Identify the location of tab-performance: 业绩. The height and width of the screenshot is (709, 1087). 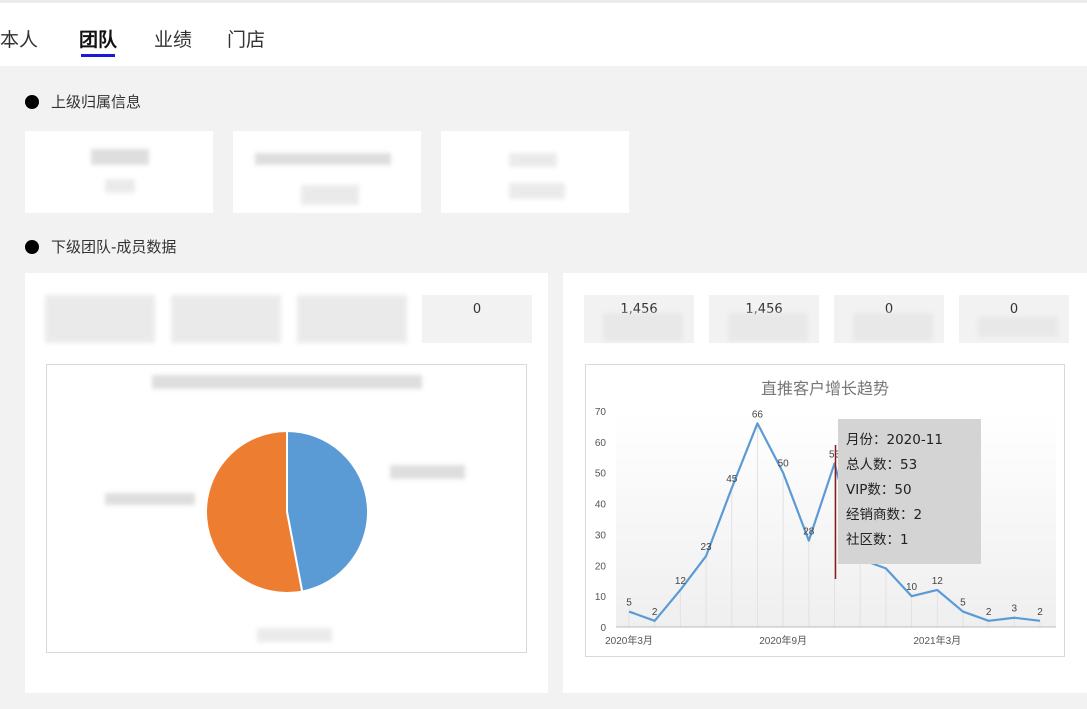
(173, 38).